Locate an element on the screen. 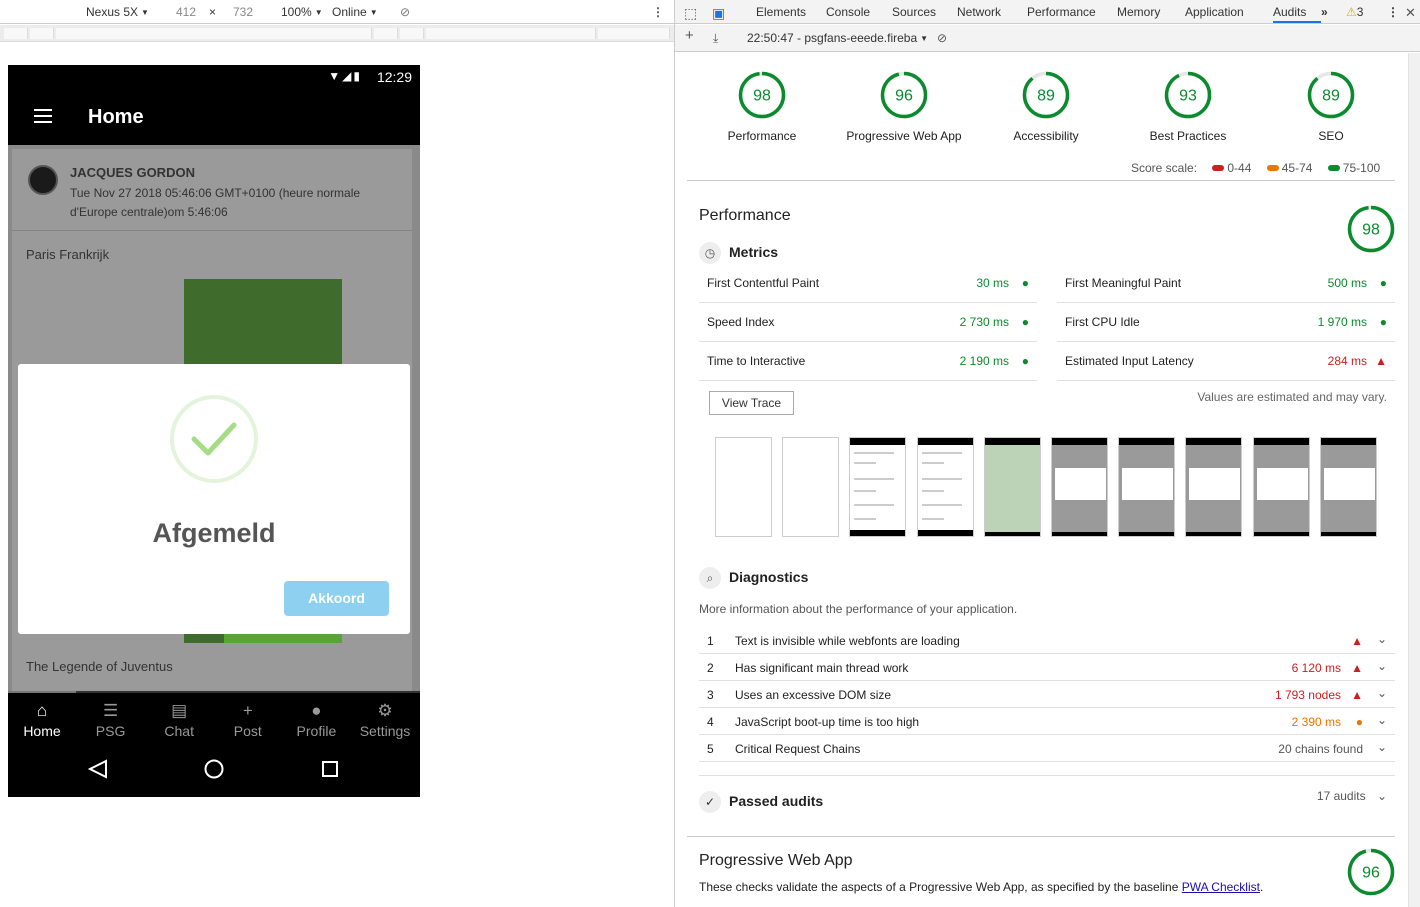 This screenshot has height=907, width=1420. close-icon: ✕ is located at coordinates (1410, 13).